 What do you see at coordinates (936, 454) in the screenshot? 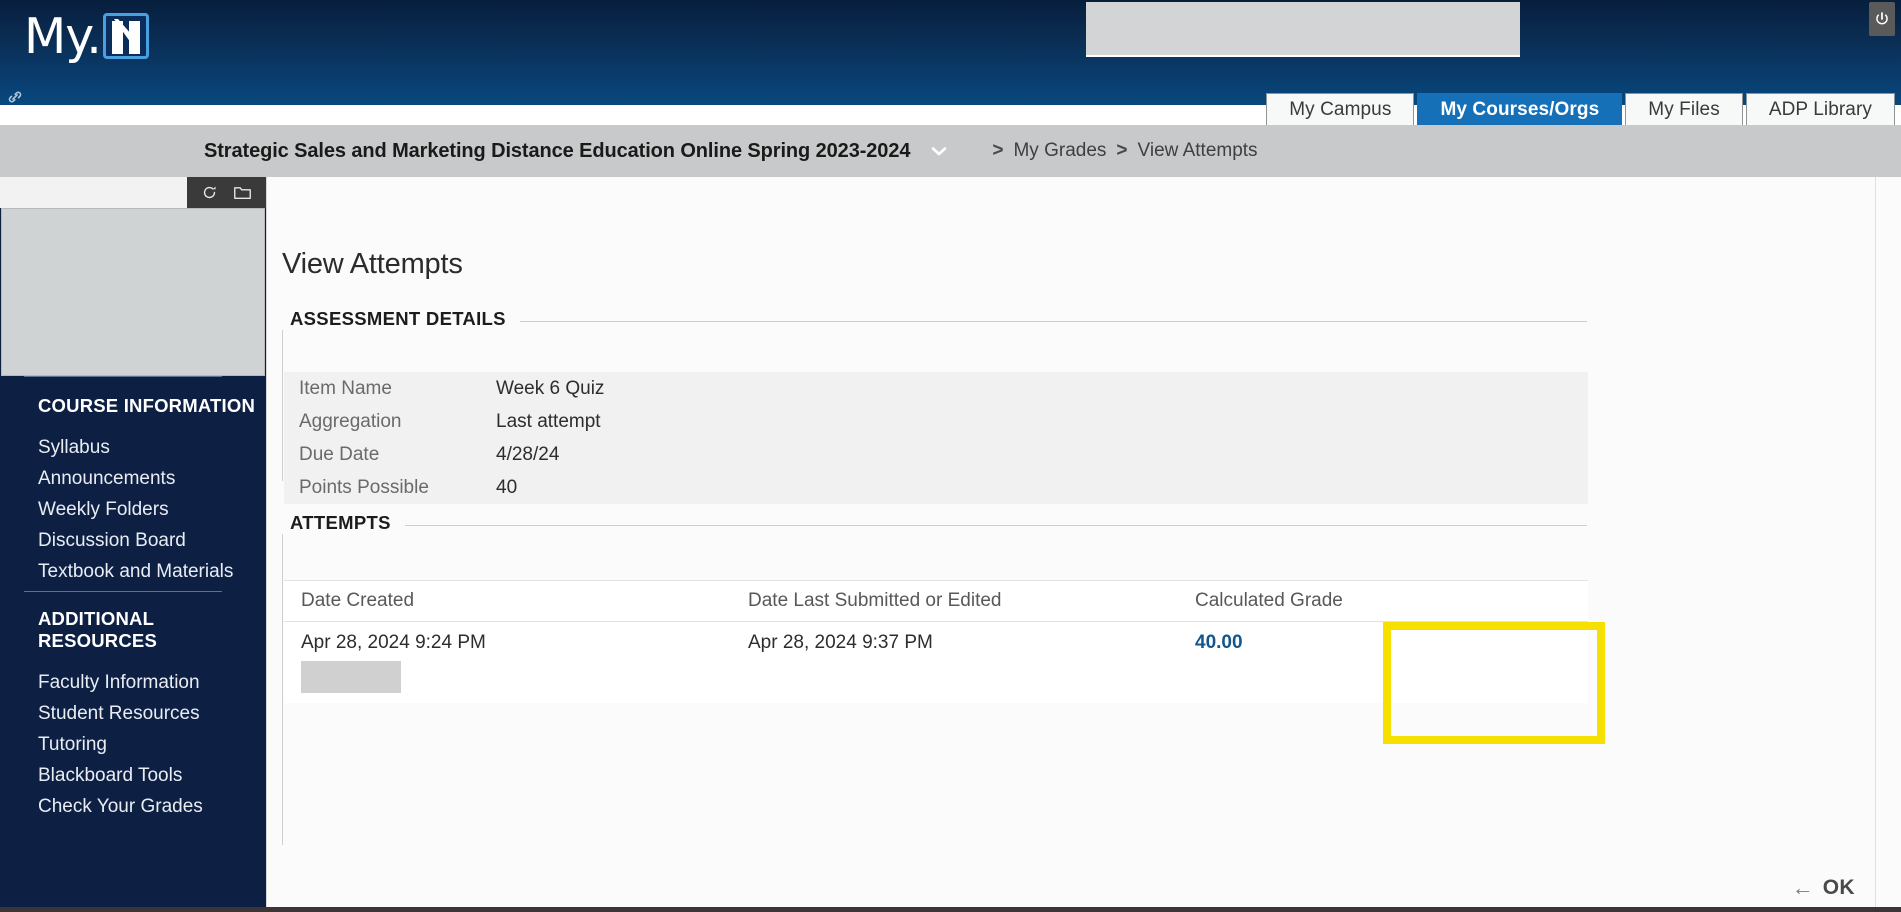
I see `table-row: Due Date 4/28/24` at bounding box center [936, 454].